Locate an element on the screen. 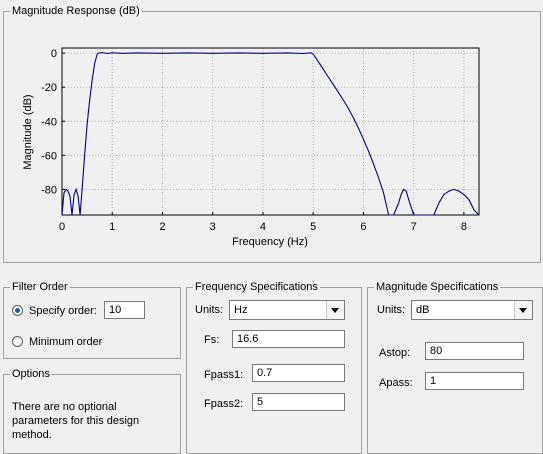 Image resolution: width=543 pixels, height=454 pixels. order-input is located at coordinates (124, 310).